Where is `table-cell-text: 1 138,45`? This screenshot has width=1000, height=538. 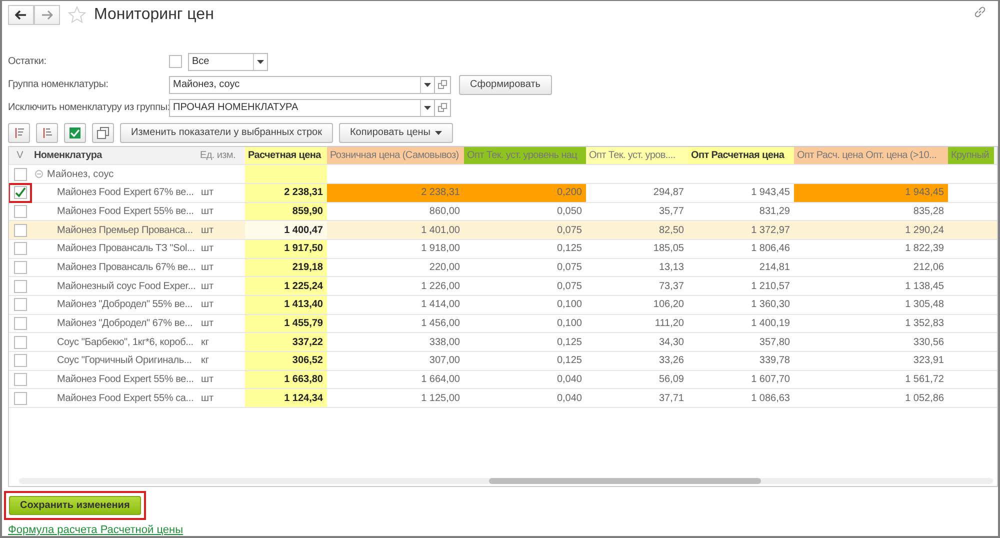
table-cell-text: 1 138,45 is located at coordinates (924, 287).